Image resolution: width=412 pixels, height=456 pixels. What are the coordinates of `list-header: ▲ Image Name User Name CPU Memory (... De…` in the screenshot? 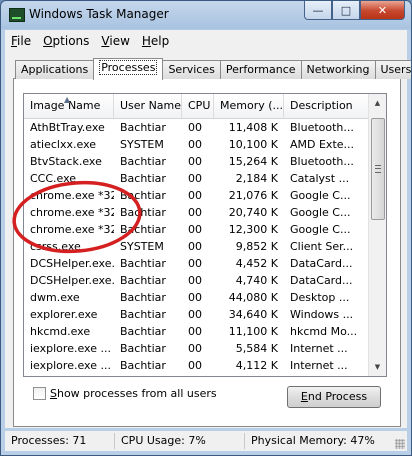 It's located at (196, 106).